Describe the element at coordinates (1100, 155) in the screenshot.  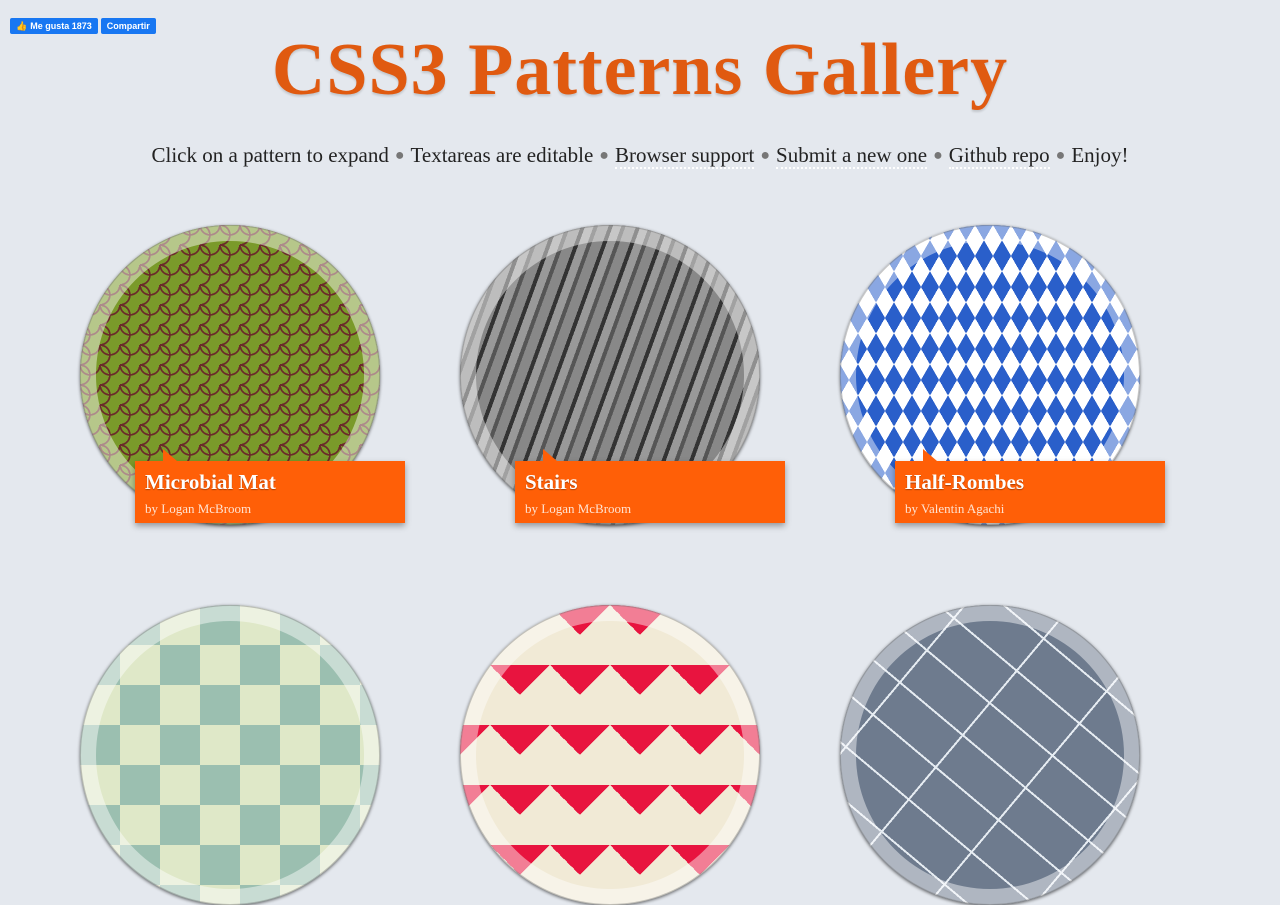
I see `subnav-text-enjoy: Enjoy!` at that location.